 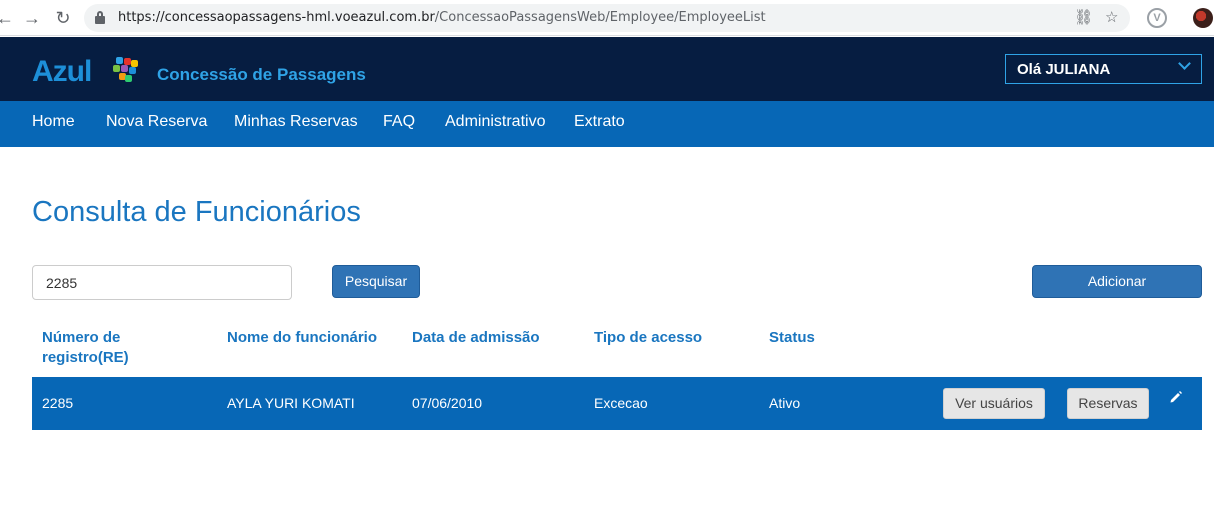 I want to click on page-title: Consulta de Funcionários, so click(x=196, y=212).